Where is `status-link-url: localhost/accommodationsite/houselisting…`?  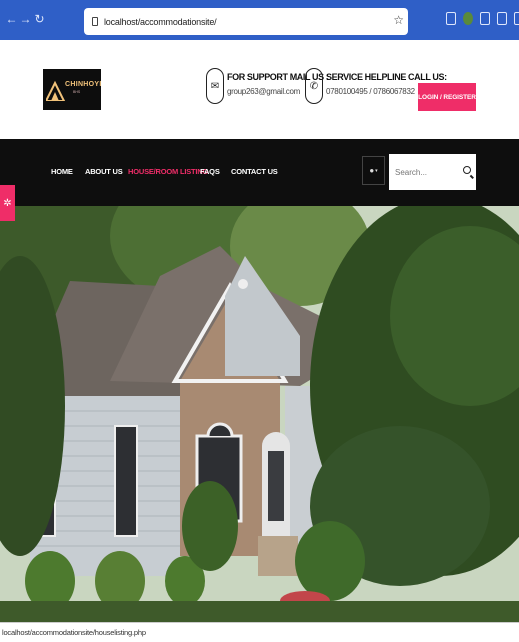
status-link-url: localhost/accommodationsite/houselisting… is located at coordinates (74, 632).